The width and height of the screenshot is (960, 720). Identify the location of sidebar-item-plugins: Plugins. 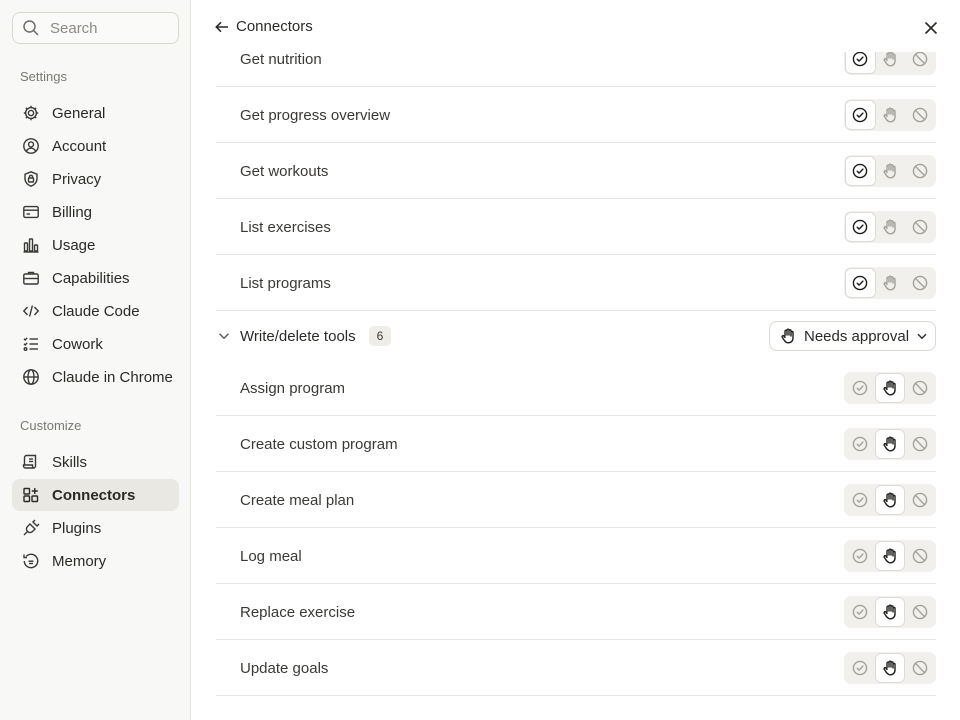
(95, 528).